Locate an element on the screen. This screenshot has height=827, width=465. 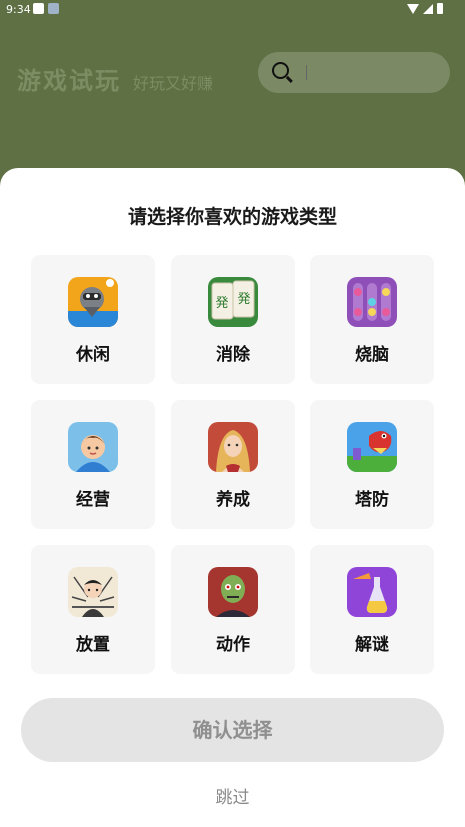
category-label: 放置 is located at coordinates (93, 645).